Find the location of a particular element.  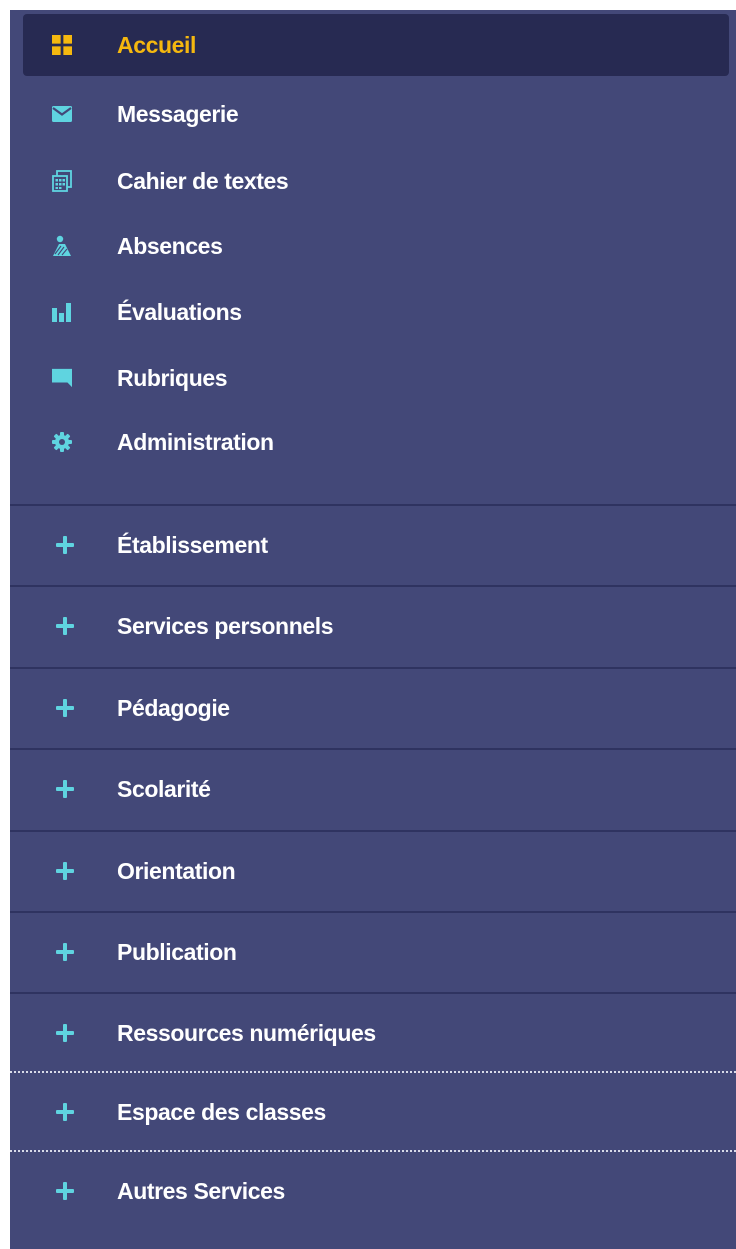

section-label: Autres Services is located at coordinates (201, 1190).